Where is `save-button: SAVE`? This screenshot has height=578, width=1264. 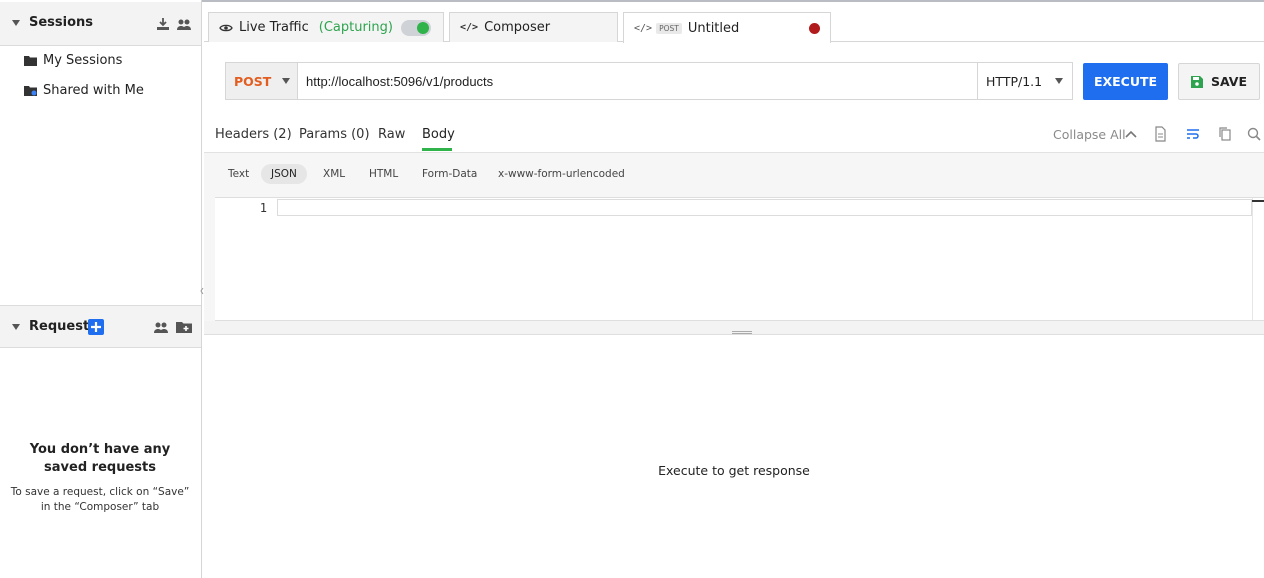
save-button: SAVE is located at coordinates (1219, 81).